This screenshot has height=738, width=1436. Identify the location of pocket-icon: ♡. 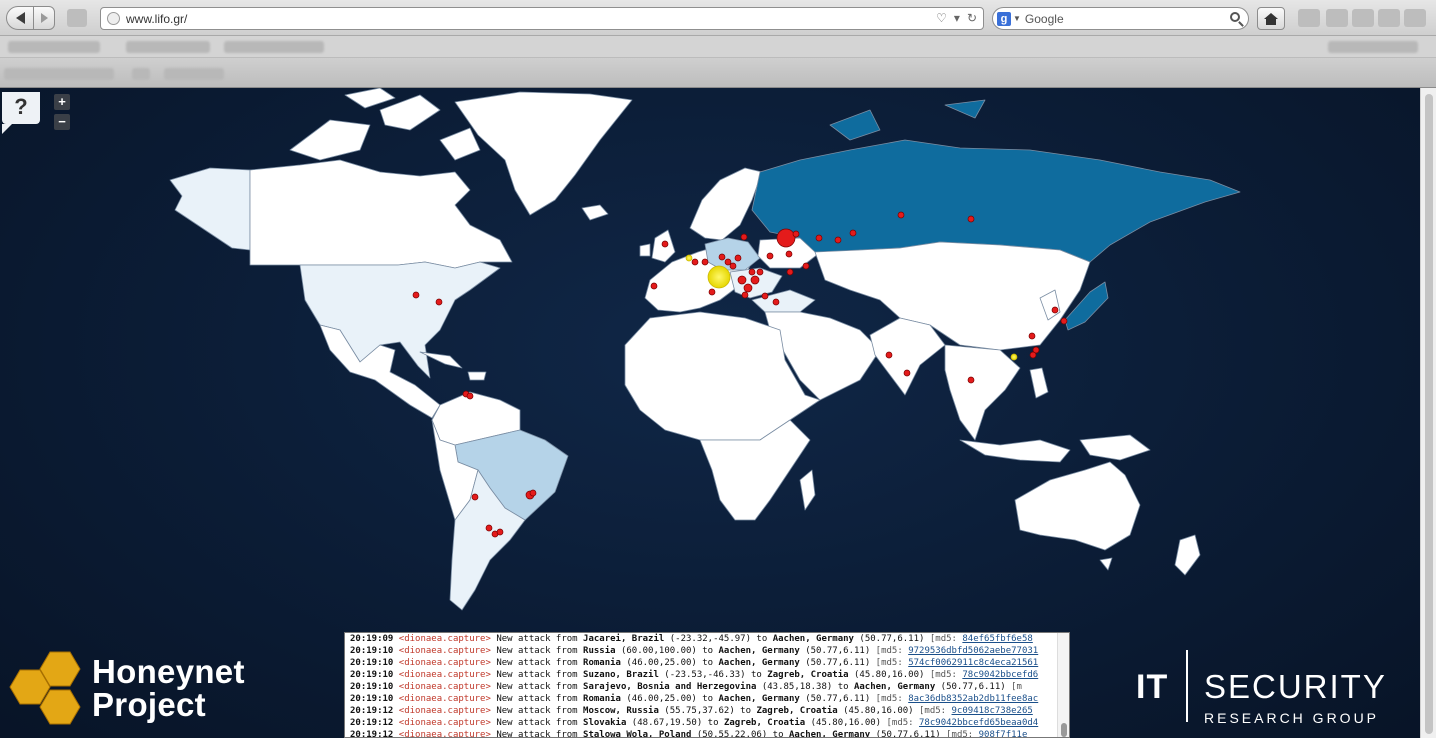
(941, 18).